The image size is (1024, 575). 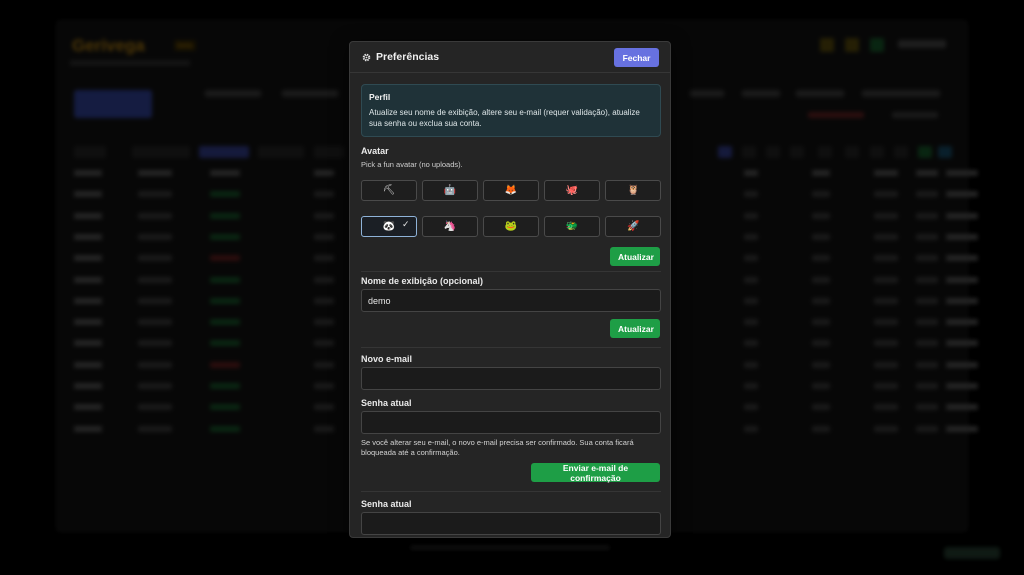 I want to click on send-confirmation-button: Enviar e-mail de confirmação, so click(x=595, y=473).